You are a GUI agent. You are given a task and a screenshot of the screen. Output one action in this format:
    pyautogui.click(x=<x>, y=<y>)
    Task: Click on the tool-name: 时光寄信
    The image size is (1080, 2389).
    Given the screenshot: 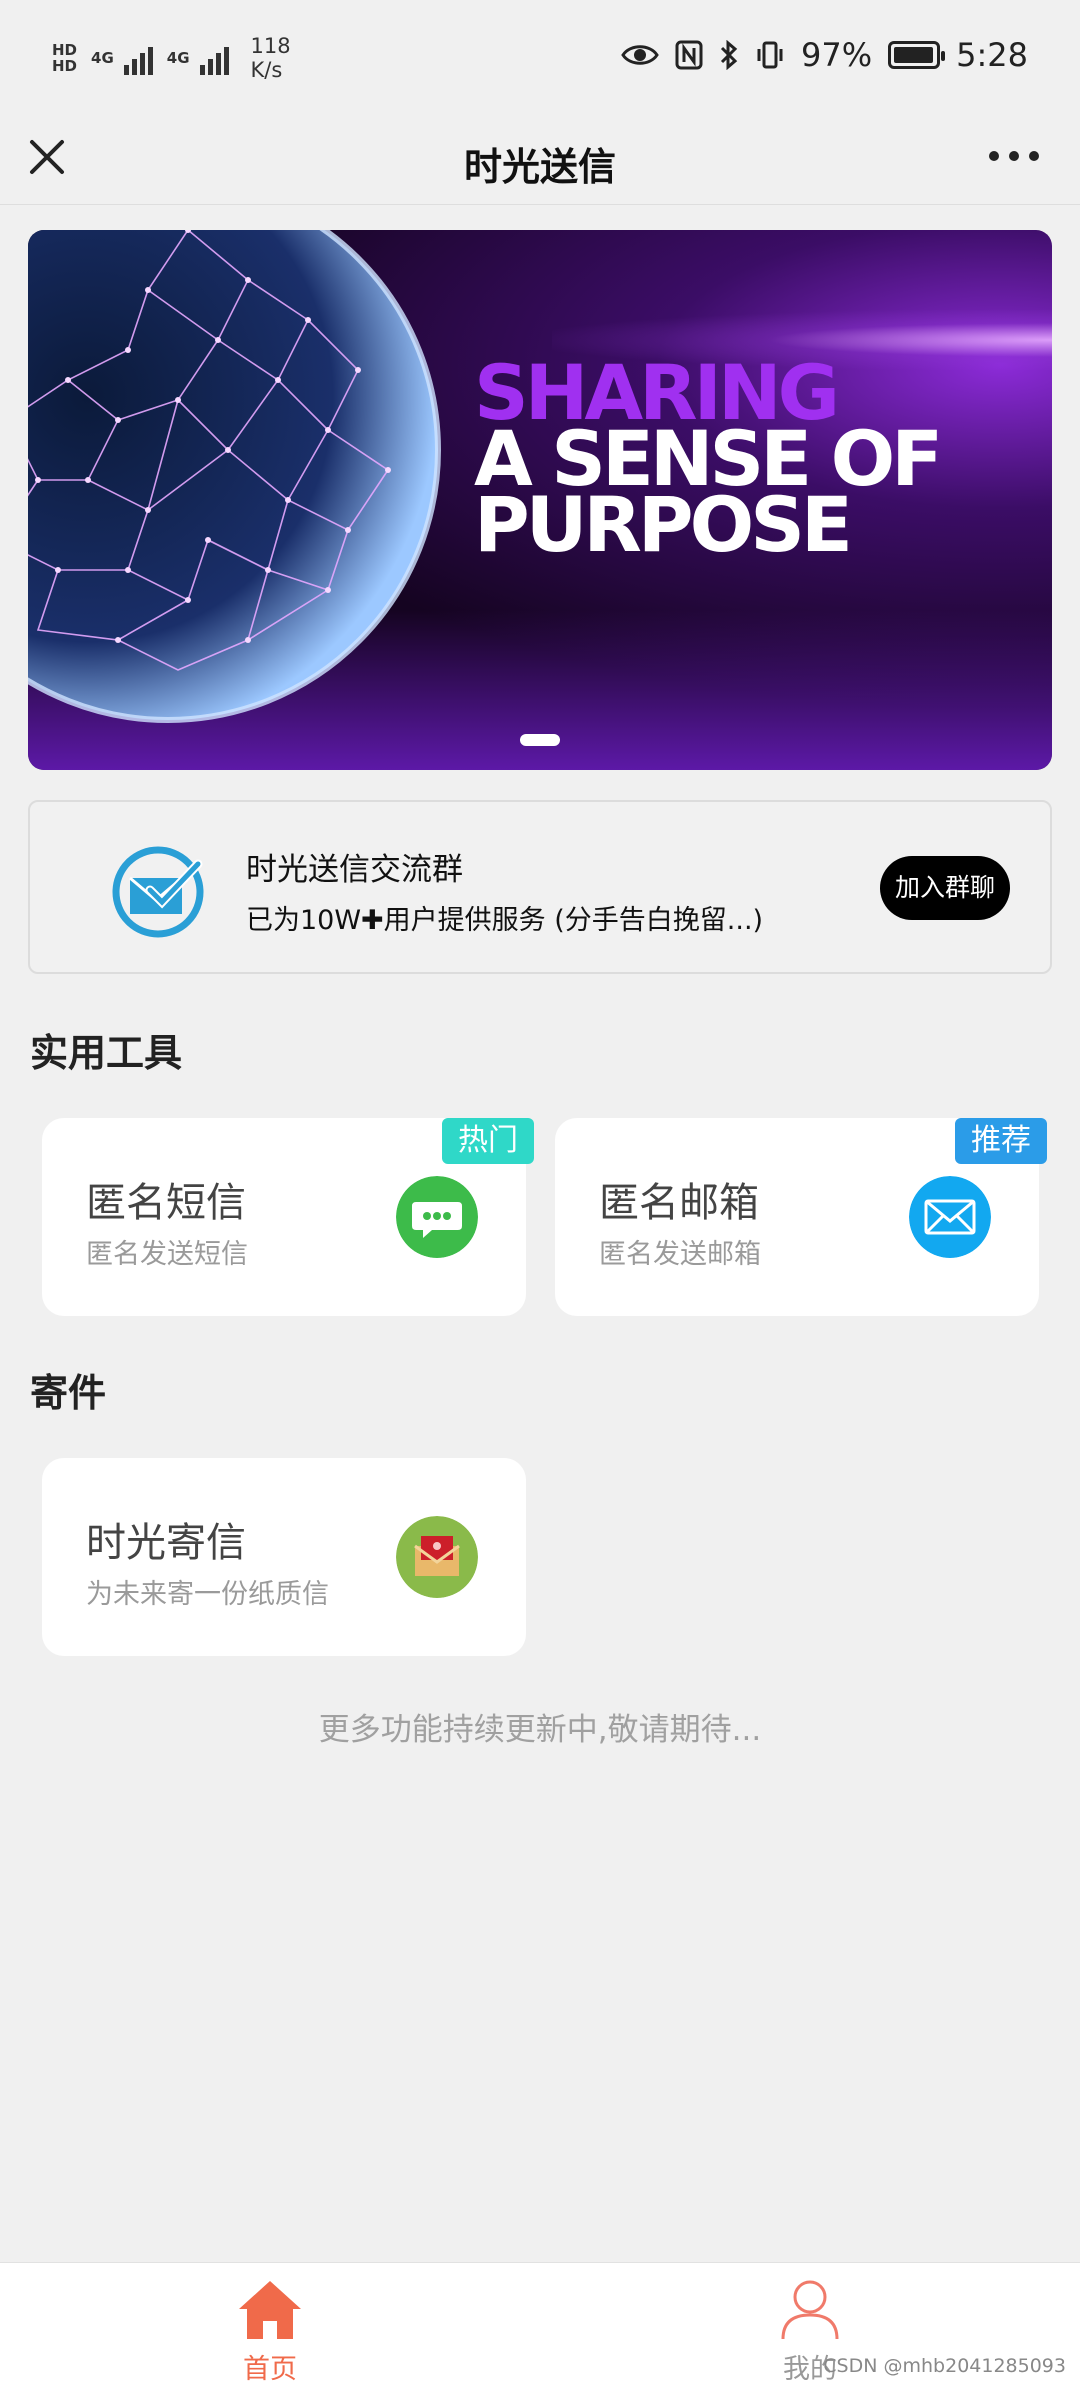 What is the action you would take?
    pyautogui.click(x=166, y=1543)
    